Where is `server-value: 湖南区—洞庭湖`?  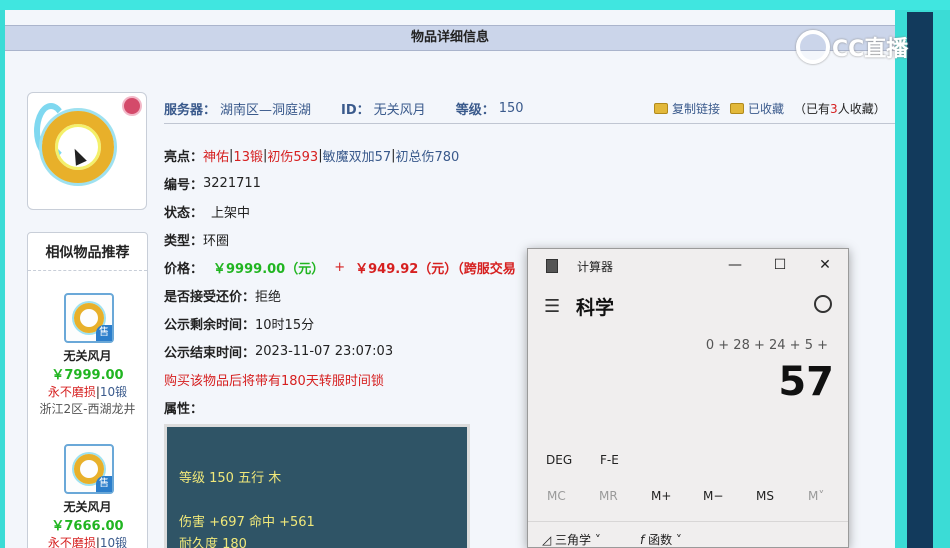
server-value: 湖南区—洞庭湖 is located at coordinates (266, 110).